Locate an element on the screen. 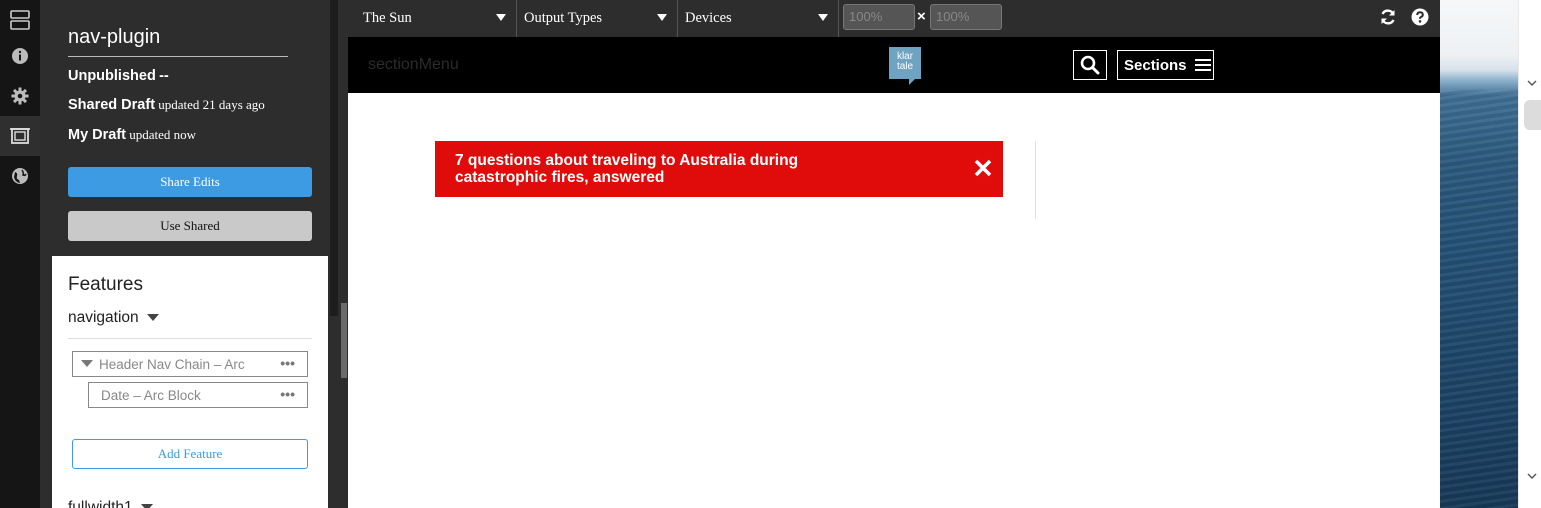 The image size is (1541, 508). preview-toolbar: The Sun Output Types Devices 100% × 100% is located at coordinates (894, 18).